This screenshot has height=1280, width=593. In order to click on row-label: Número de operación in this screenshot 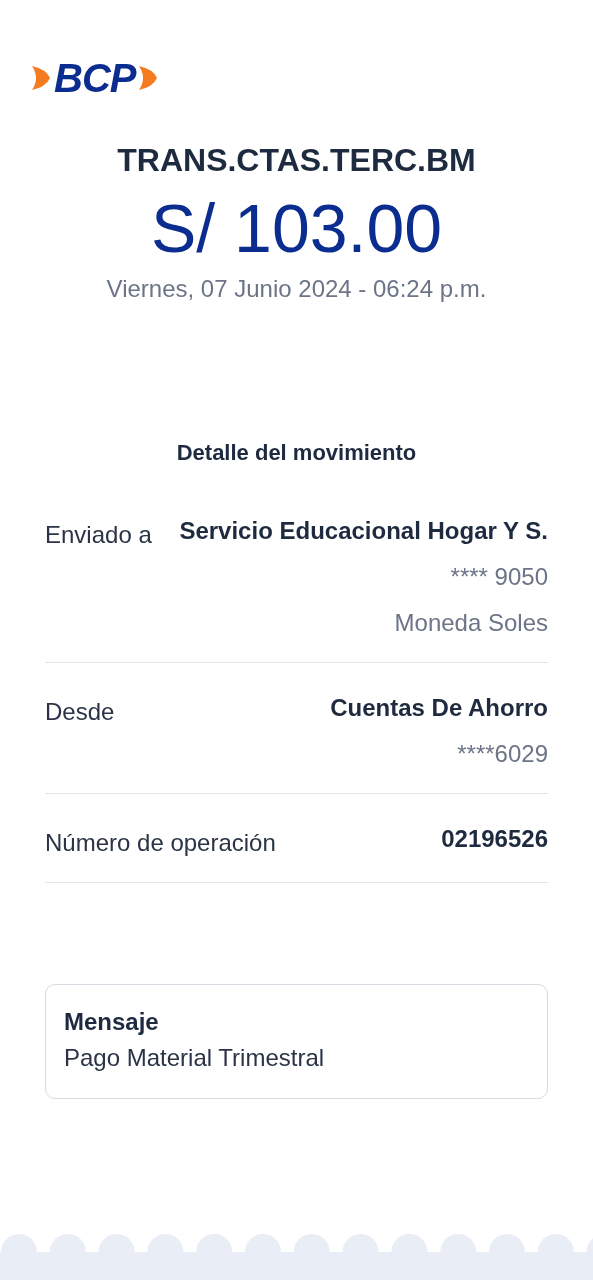, I will do `click(160, 843)`.